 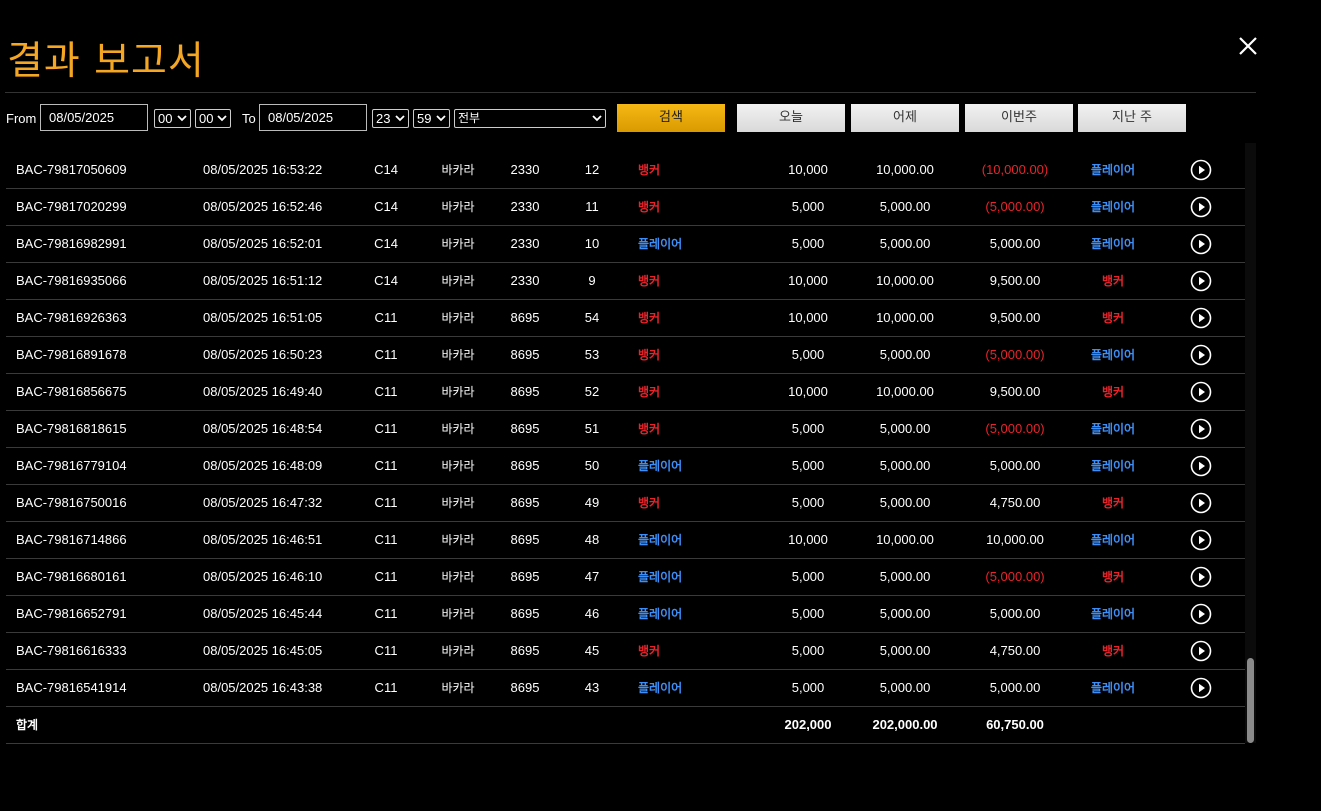 I want to click on bet-id: BAC-79816616333, so click(x=71, y=650).